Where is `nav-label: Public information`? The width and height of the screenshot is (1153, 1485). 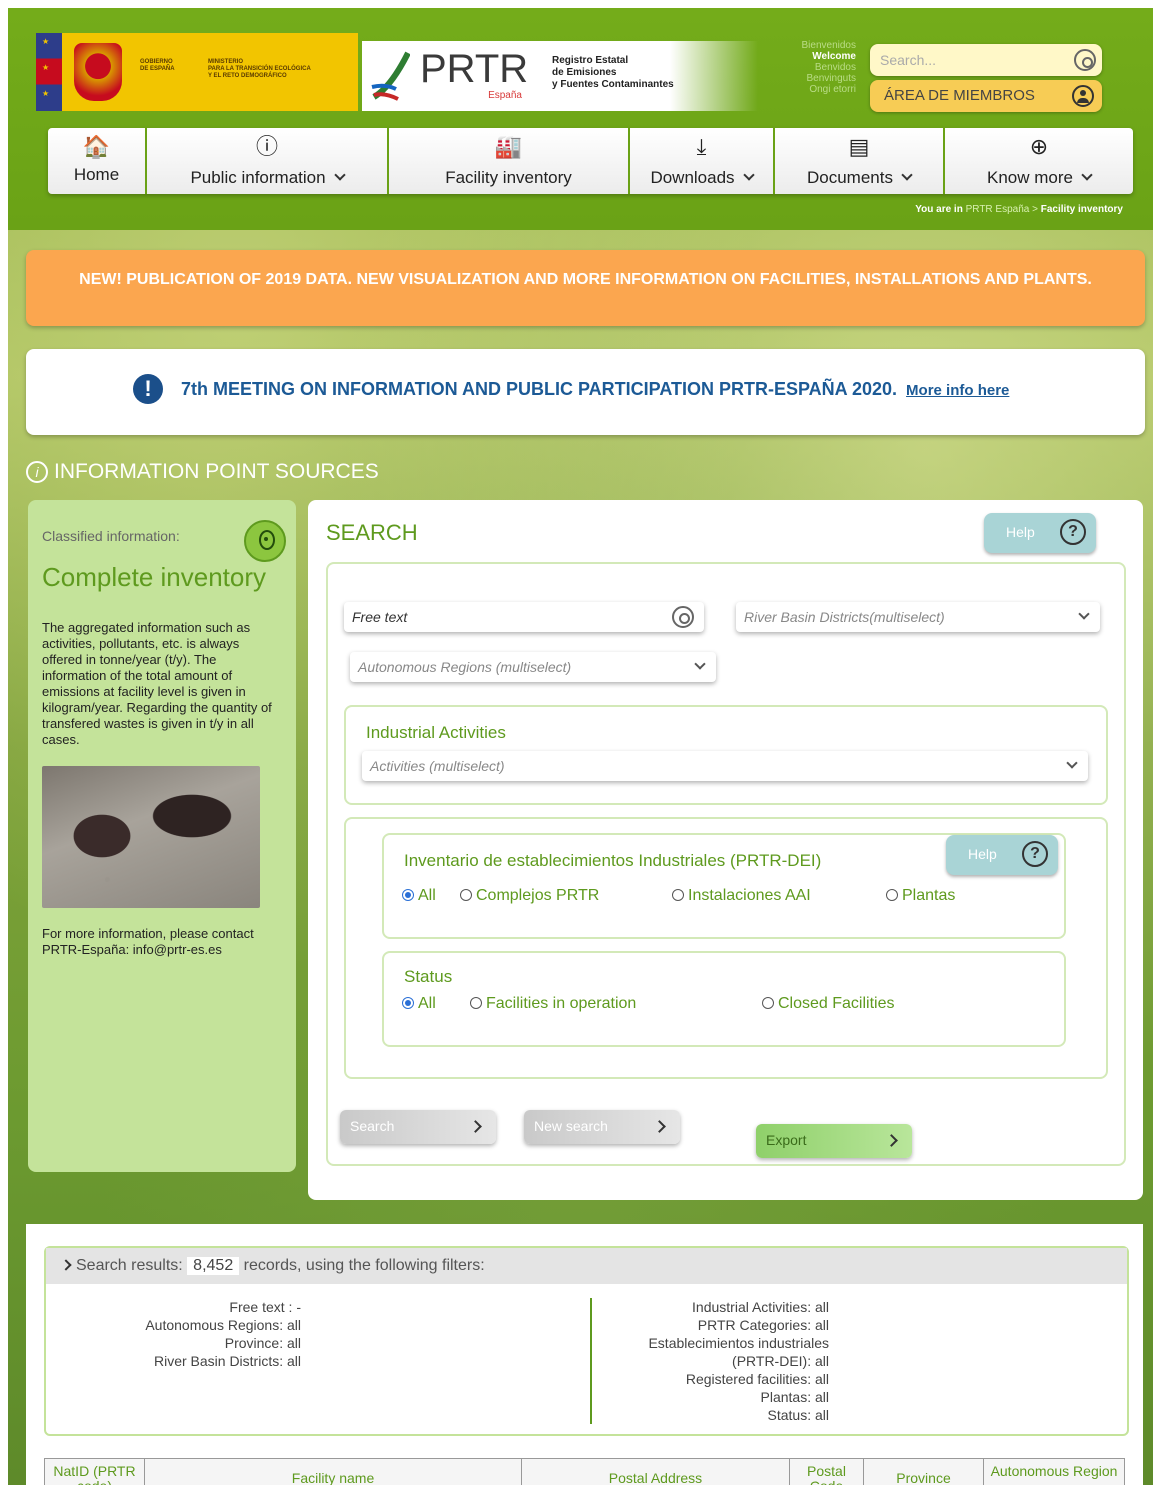
nav-label: Public information is located at coordinates (258, 177).